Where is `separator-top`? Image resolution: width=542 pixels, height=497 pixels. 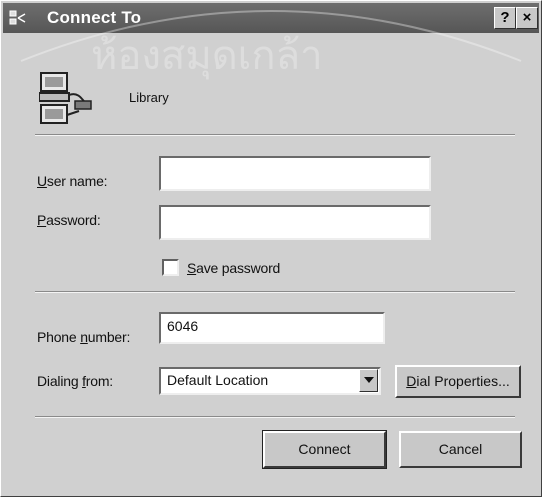 separator-top is located at coordinates (275, 135).